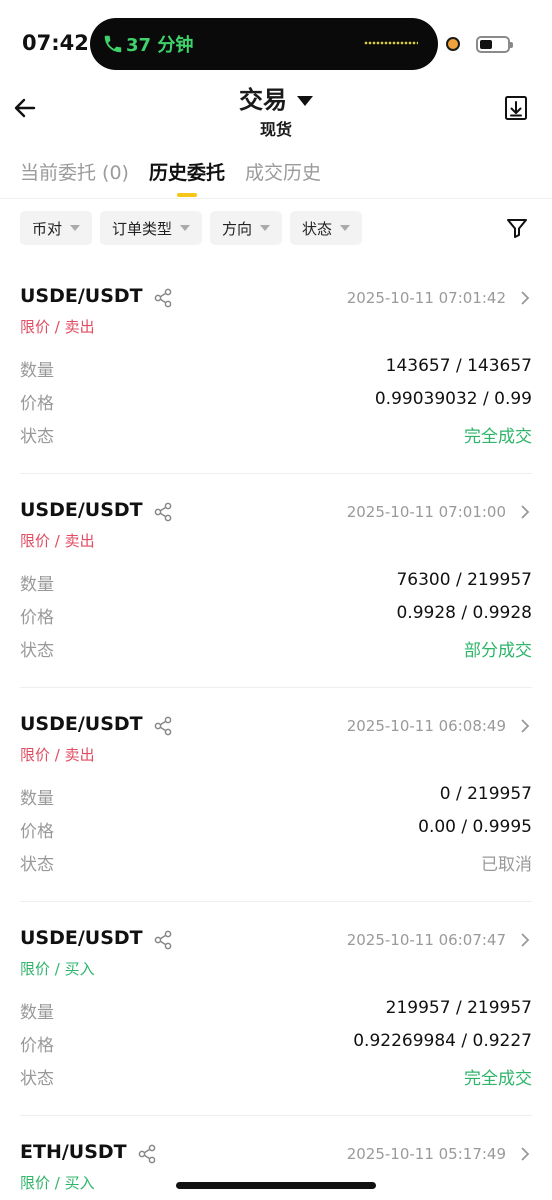 This screenshot has height=1200, width=552. Describe the element at coordinates (475, 827) in the screenshot. I see `price-value: 0.00 / 0.9995` at that location.